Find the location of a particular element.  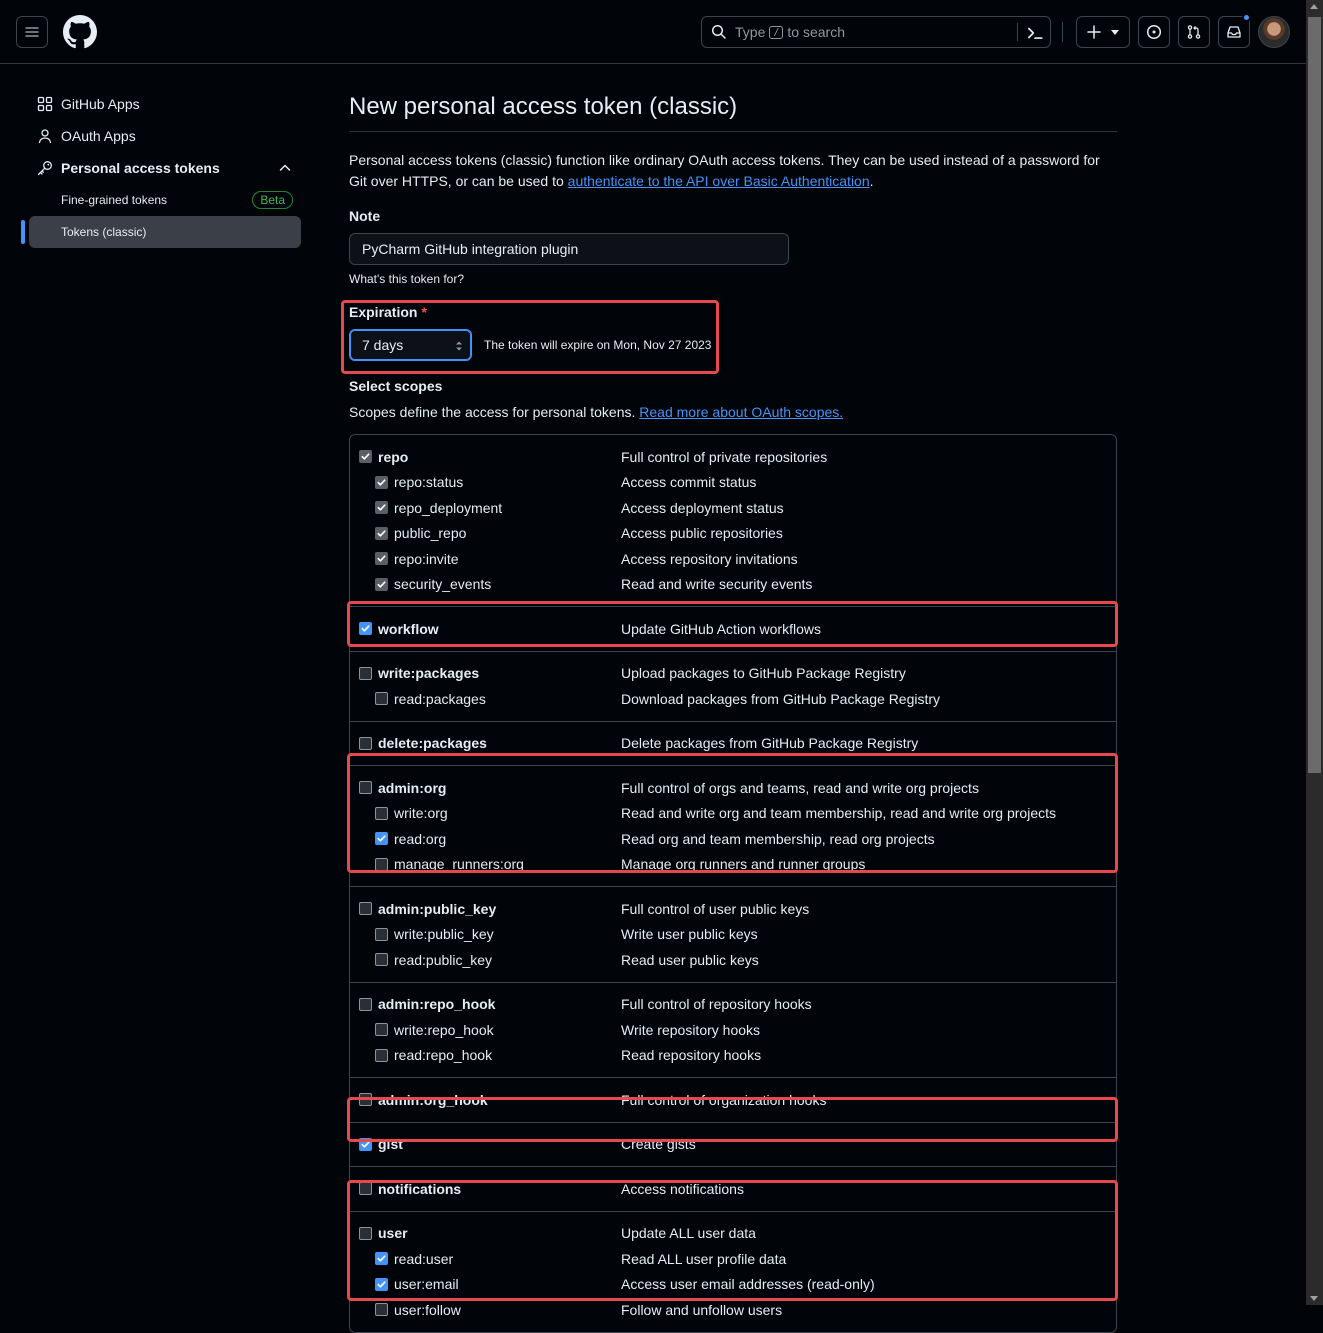

pull-requests-button is located at coordinates (1194, 32).